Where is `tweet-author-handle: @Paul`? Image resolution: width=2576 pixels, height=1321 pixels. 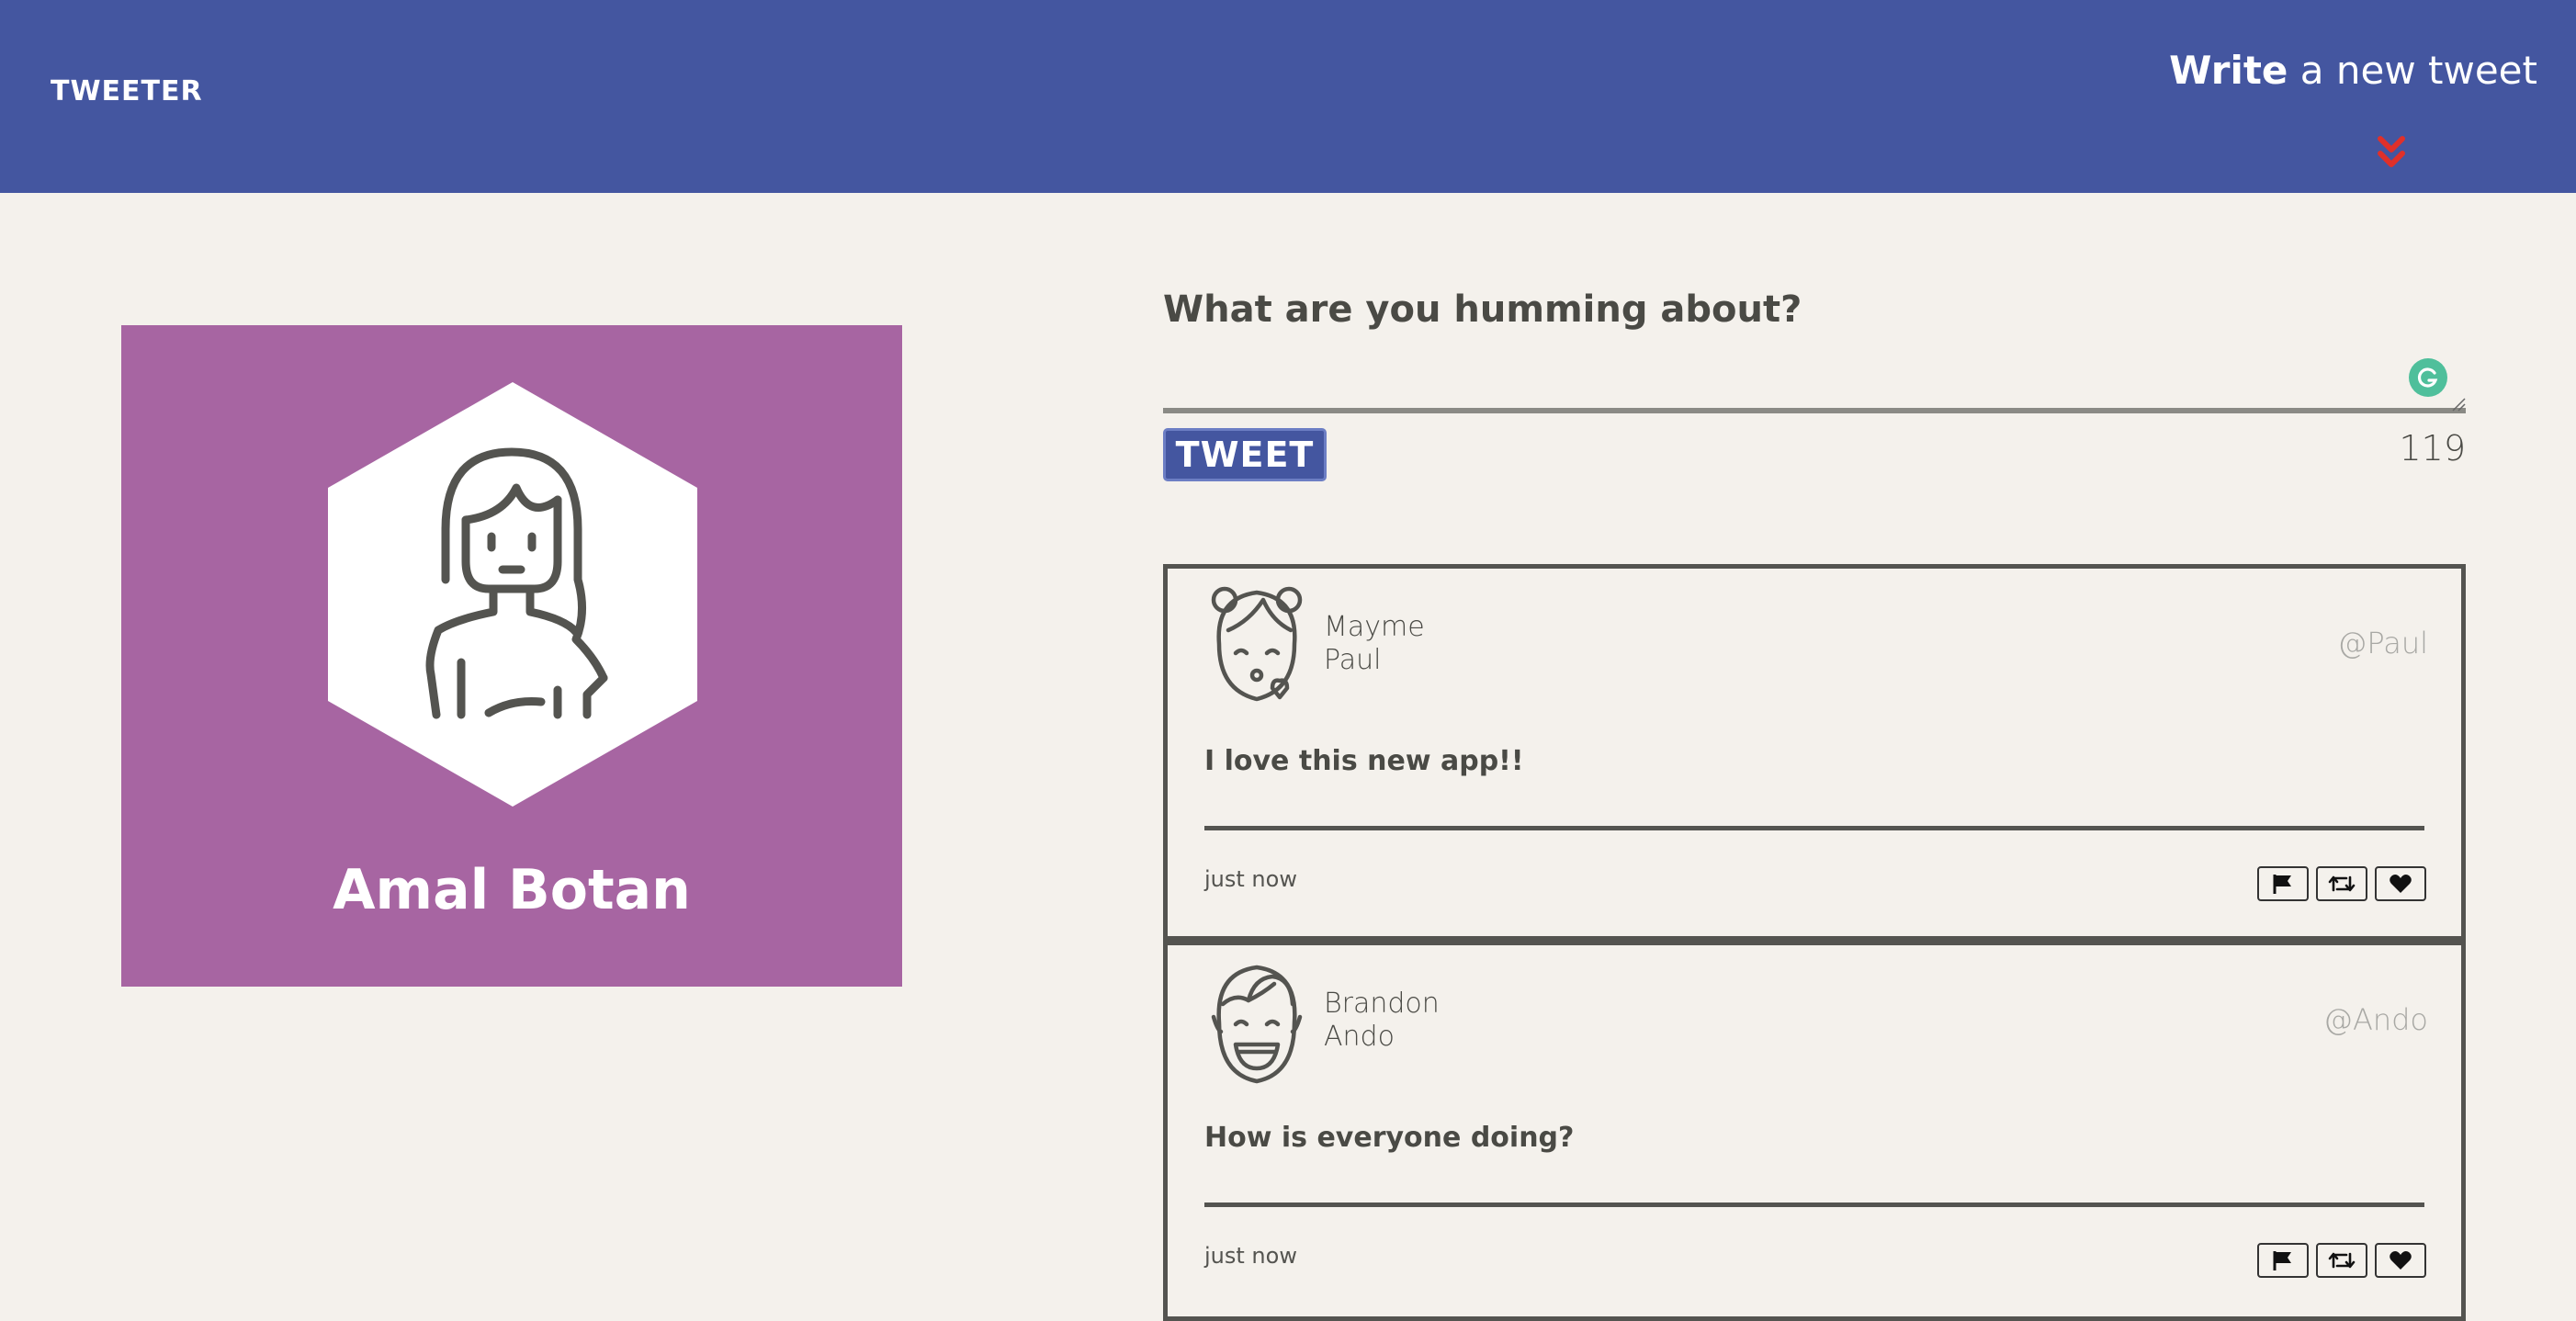 tweet-author-handle: @Paul is located at coordinates (2382, 643).